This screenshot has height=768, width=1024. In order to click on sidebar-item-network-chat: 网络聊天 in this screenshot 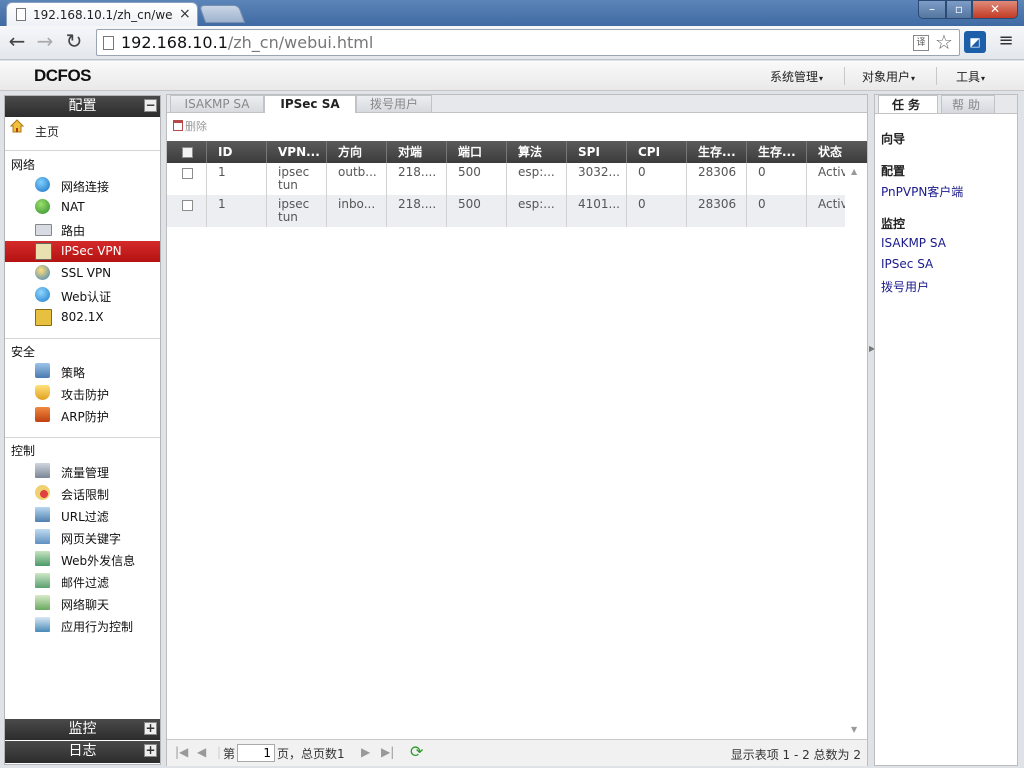, I will do `click(82, 603)`.